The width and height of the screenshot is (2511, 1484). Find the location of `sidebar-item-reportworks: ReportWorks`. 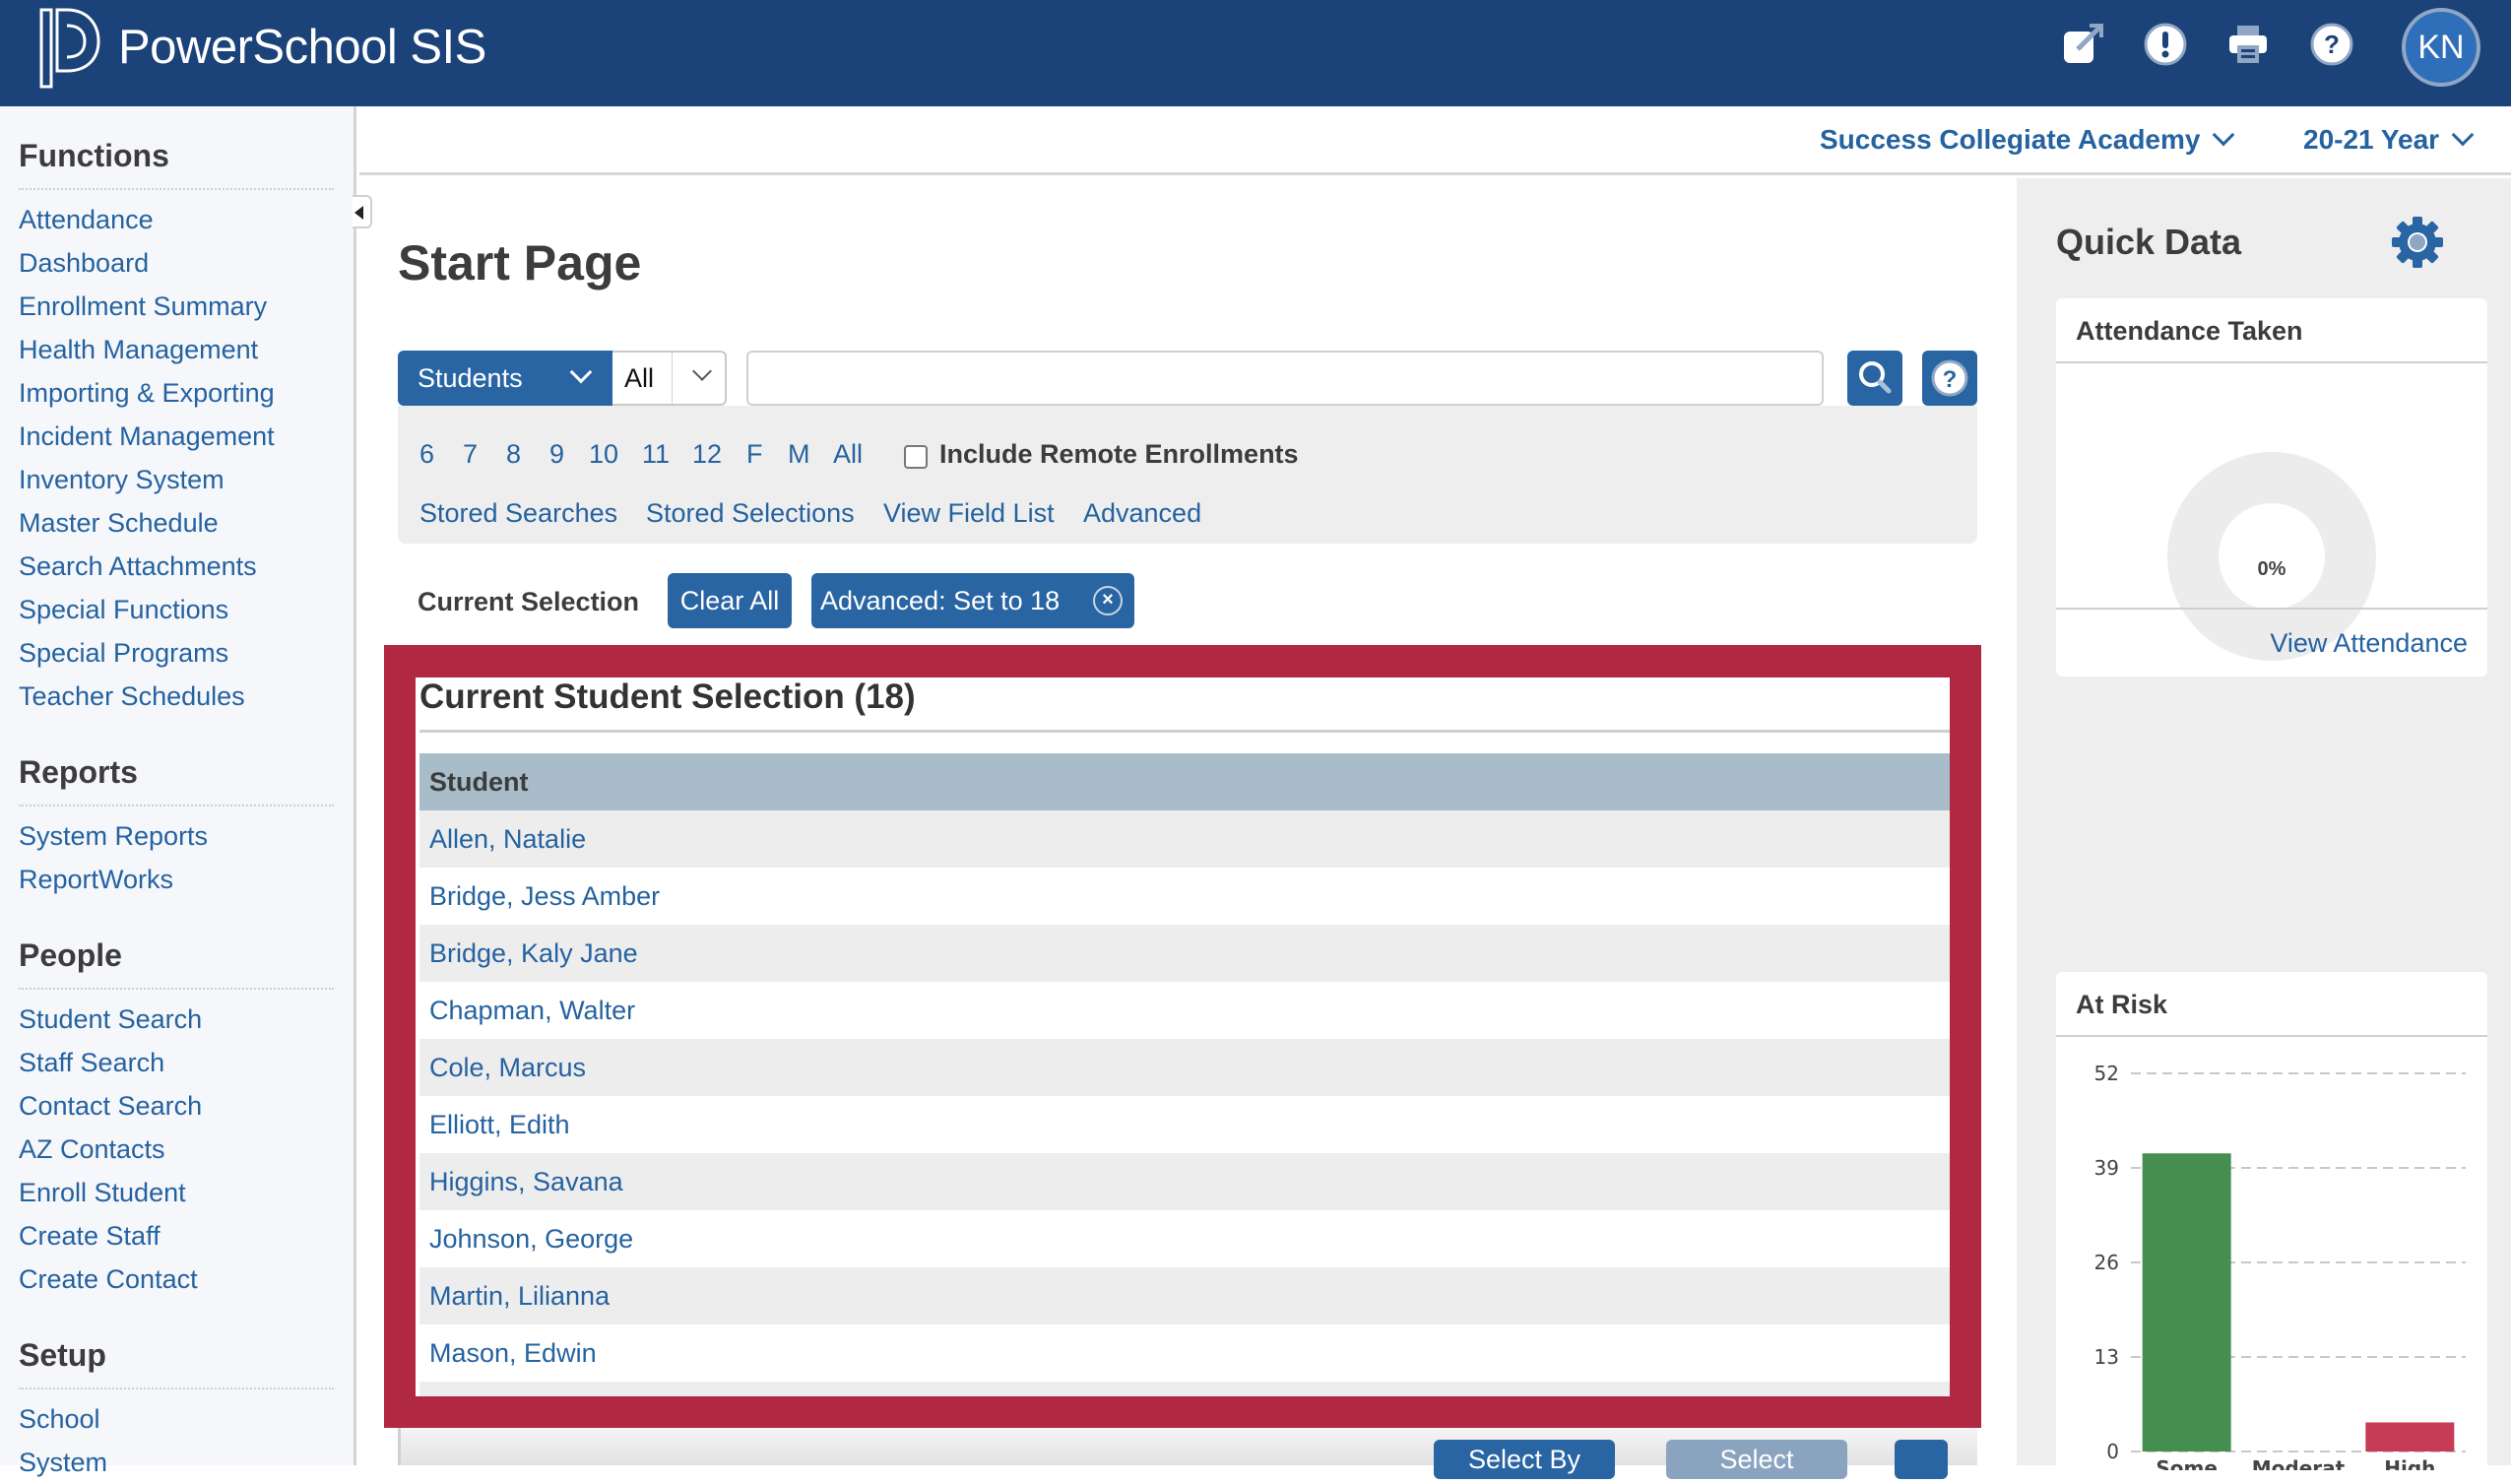

sidebar-item-reportworks: ReportWorks is located at coordinates (176, 879).